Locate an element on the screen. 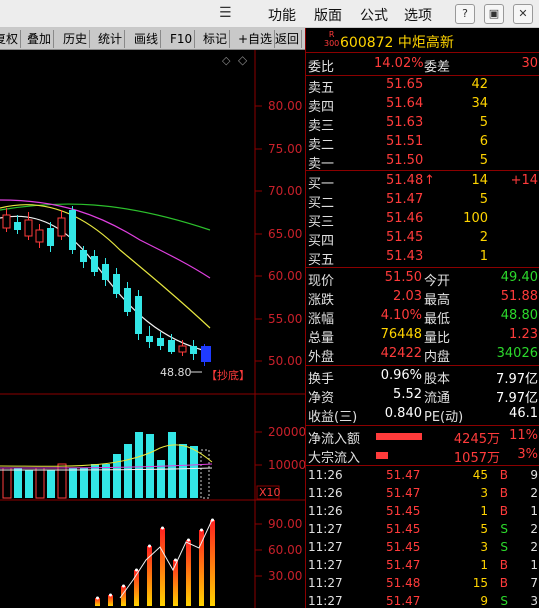 This screenshot has width=539, height=608. weibi-row: 委比 14.02% 委差 30 is located at coordinates (423, 65).